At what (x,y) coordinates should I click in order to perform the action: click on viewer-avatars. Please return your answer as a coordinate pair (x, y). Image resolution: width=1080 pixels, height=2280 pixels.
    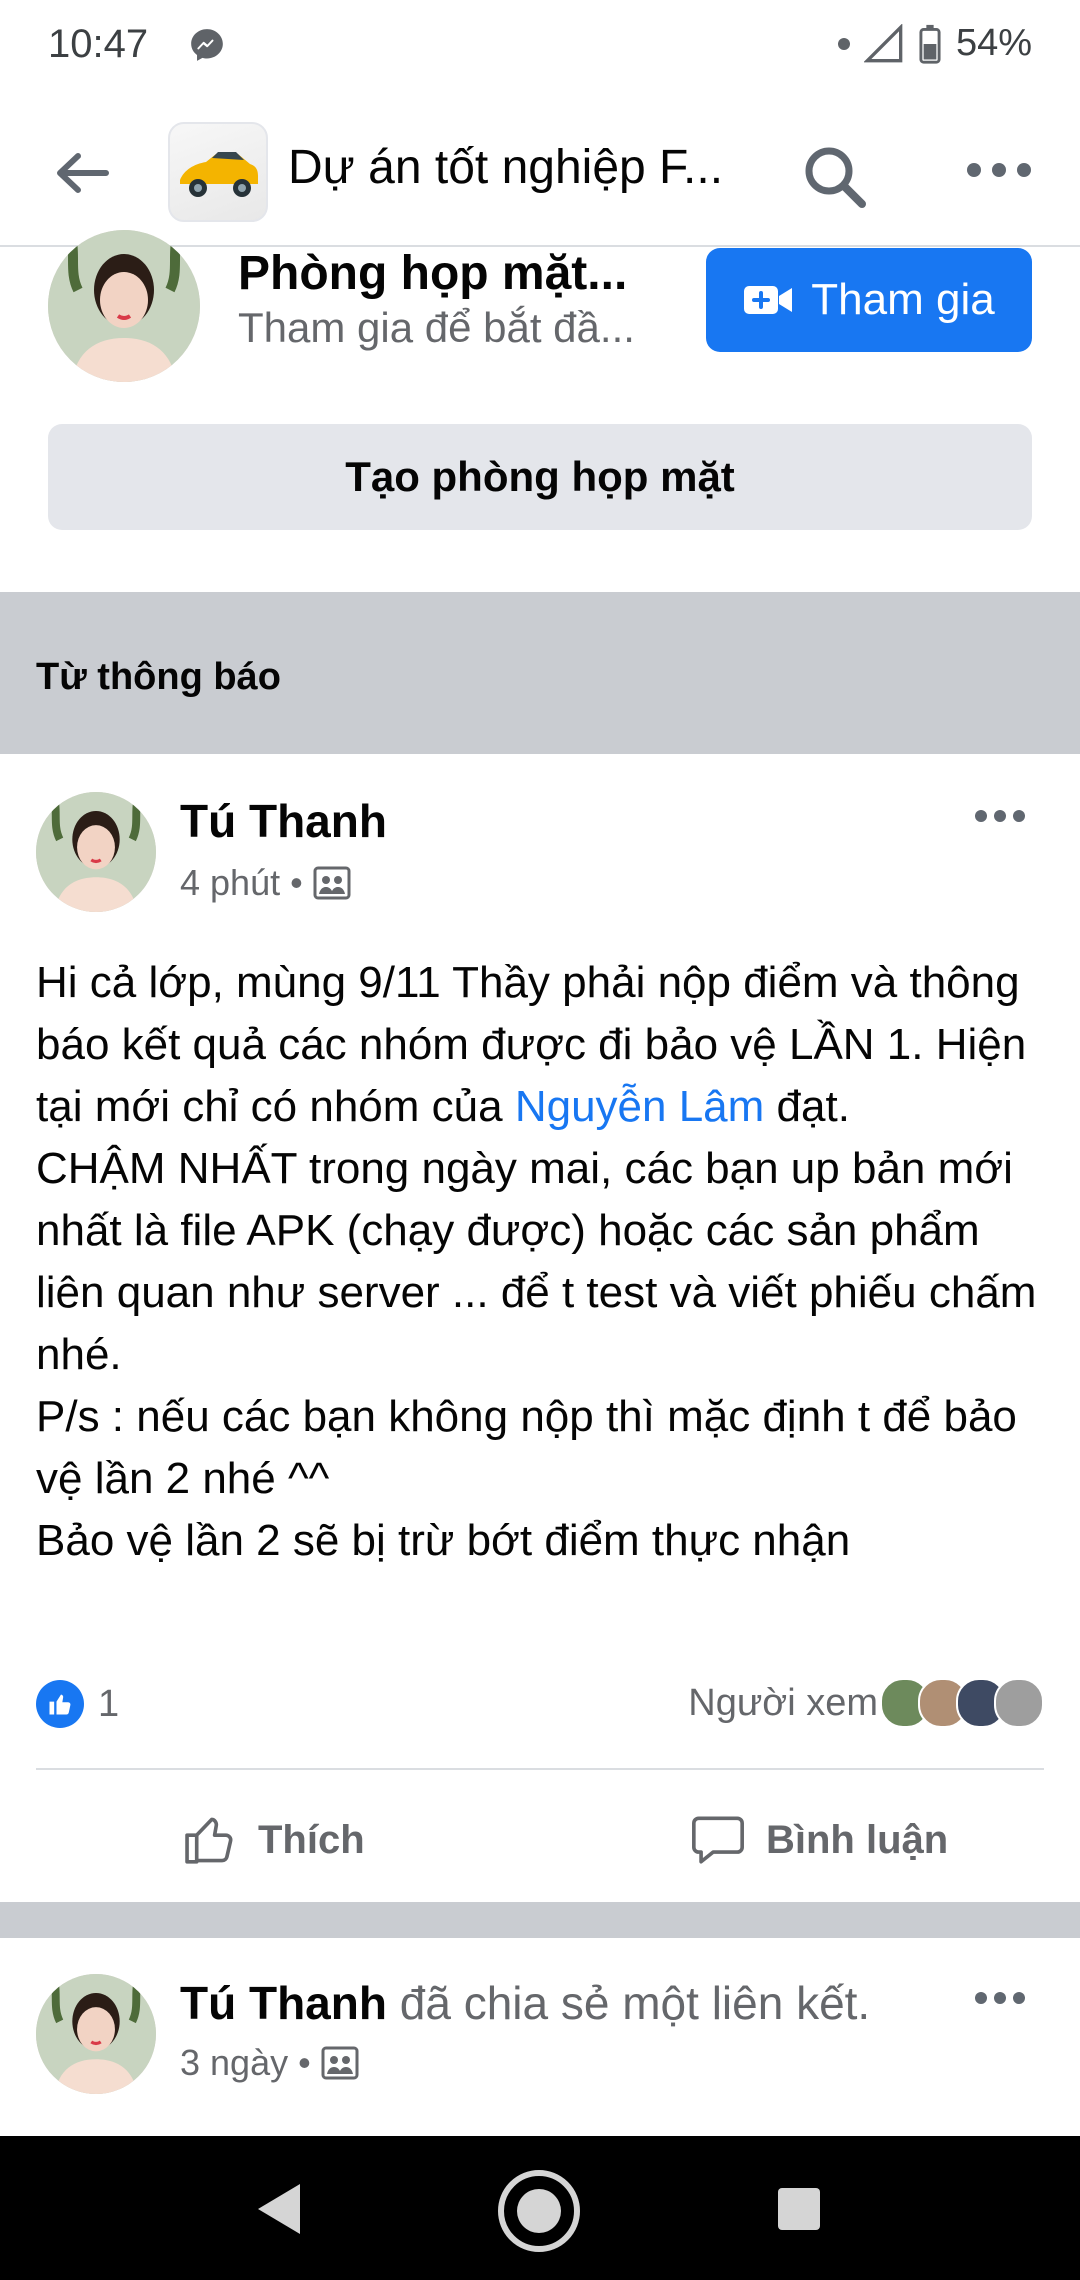
    Looking at the image, I should click on (962, 1703).